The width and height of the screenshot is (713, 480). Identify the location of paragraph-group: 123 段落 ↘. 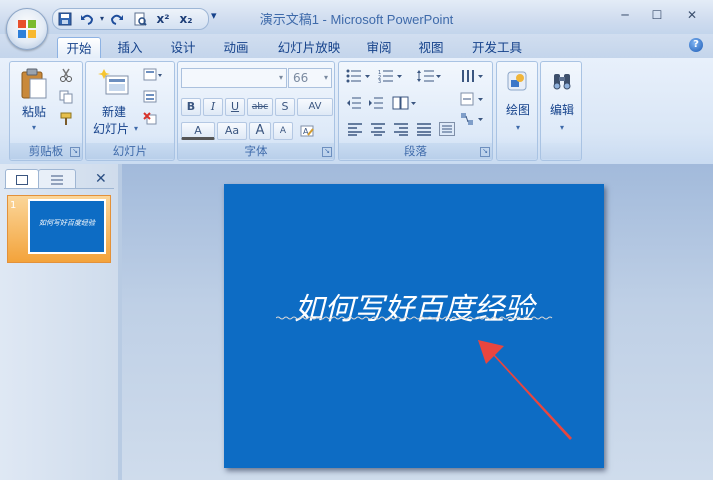
(415, 111).